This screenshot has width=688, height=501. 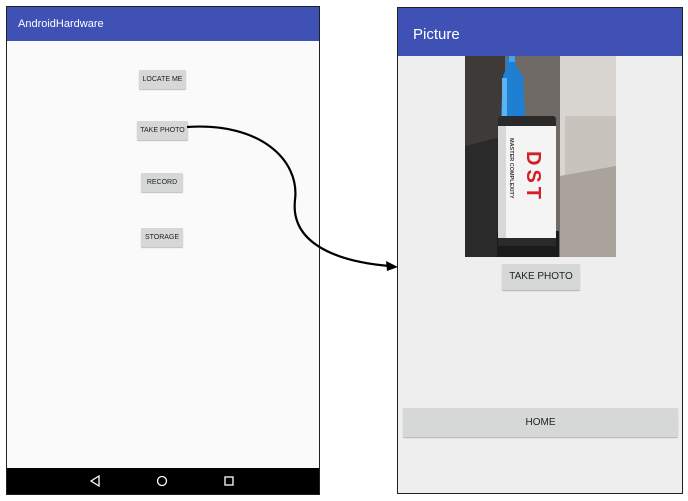 I want to click on app-title: Picture, so click(x=436, y=34).